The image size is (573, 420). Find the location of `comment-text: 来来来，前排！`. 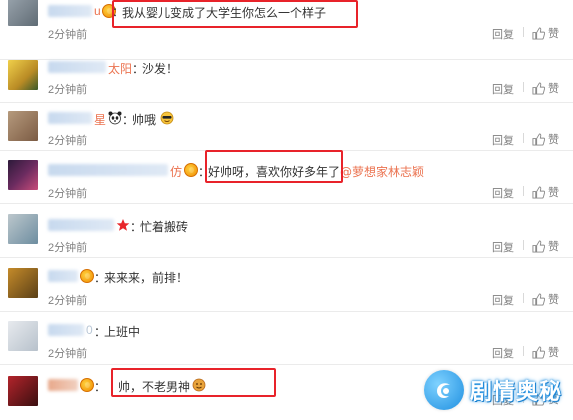

comment-text: 来来来，前排！ is located at coordinates (146, 278).